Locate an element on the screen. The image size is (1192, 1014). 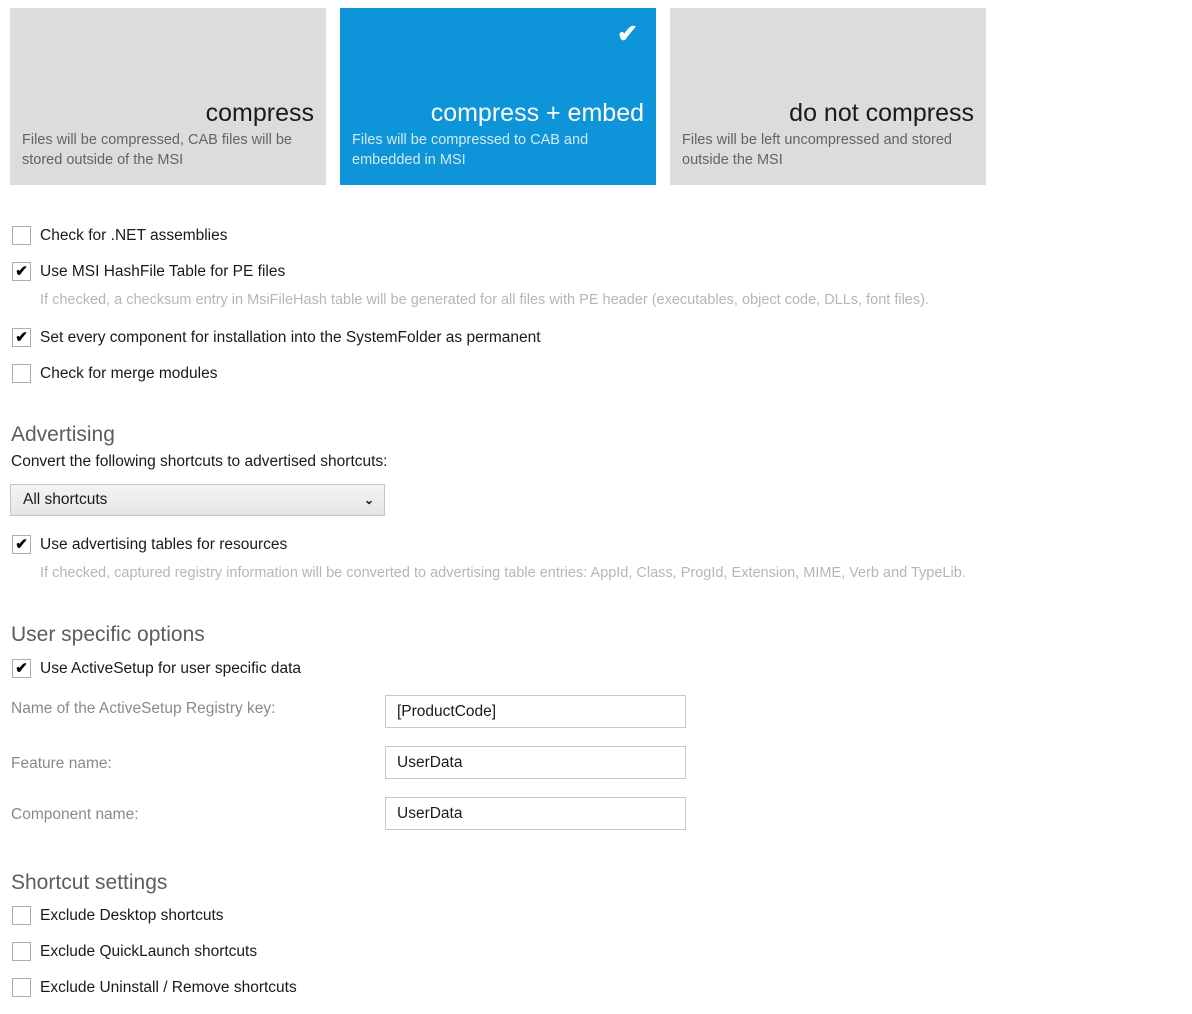
checkbox-row-exclude-quicklaunch-shortcuts: ✔ Exclude QuickLaunch shortcuts is located at coordinates (134, 951).